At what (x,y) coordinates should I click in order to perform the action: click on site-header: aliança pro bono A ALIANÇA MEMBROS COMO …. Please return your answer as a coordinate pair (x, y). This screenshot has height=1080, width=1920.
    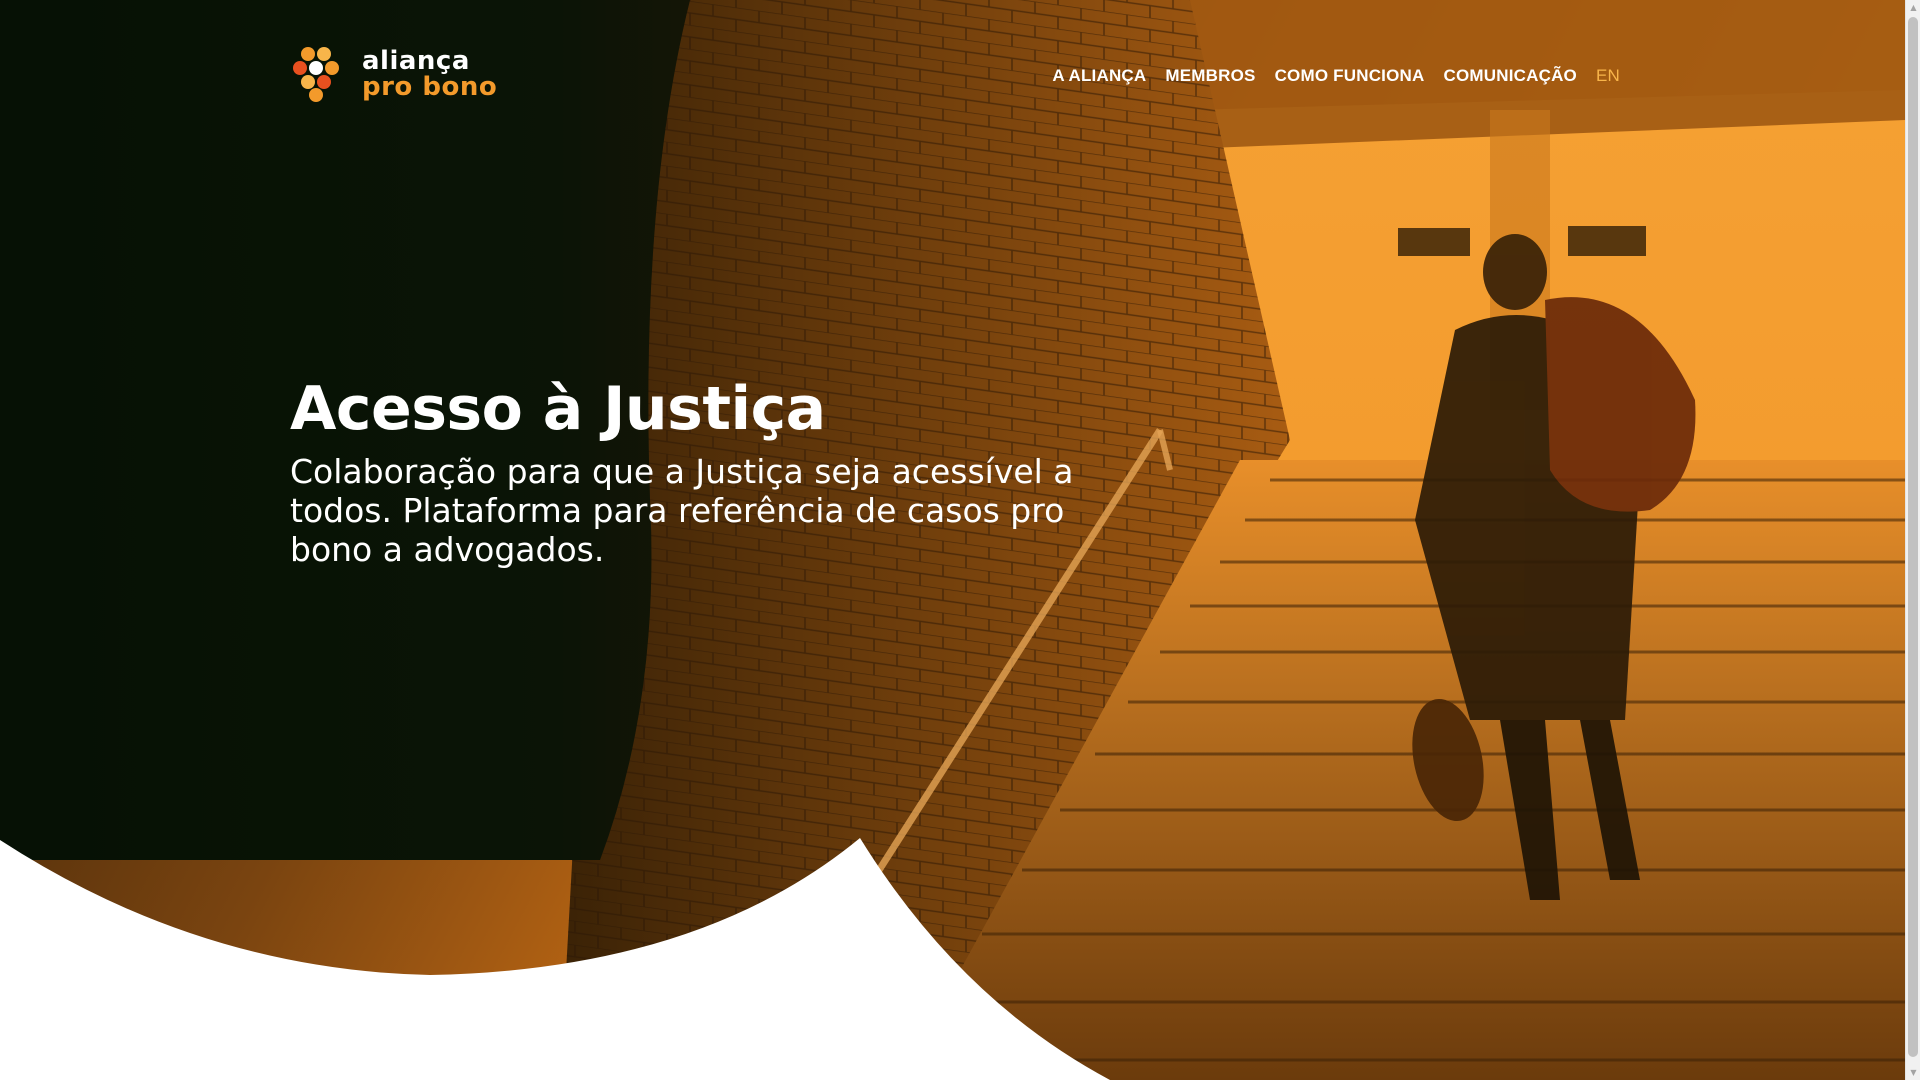
    Looking at the image, I should click on (955, 74).